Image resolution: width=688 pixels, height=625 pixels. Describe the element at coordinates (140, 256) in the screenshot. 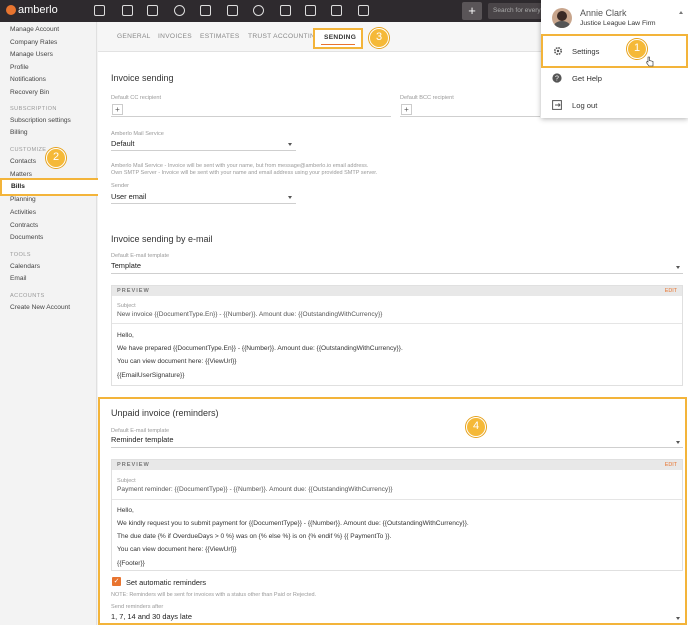

I see `email-template-label: Default E-mail template` at that location.